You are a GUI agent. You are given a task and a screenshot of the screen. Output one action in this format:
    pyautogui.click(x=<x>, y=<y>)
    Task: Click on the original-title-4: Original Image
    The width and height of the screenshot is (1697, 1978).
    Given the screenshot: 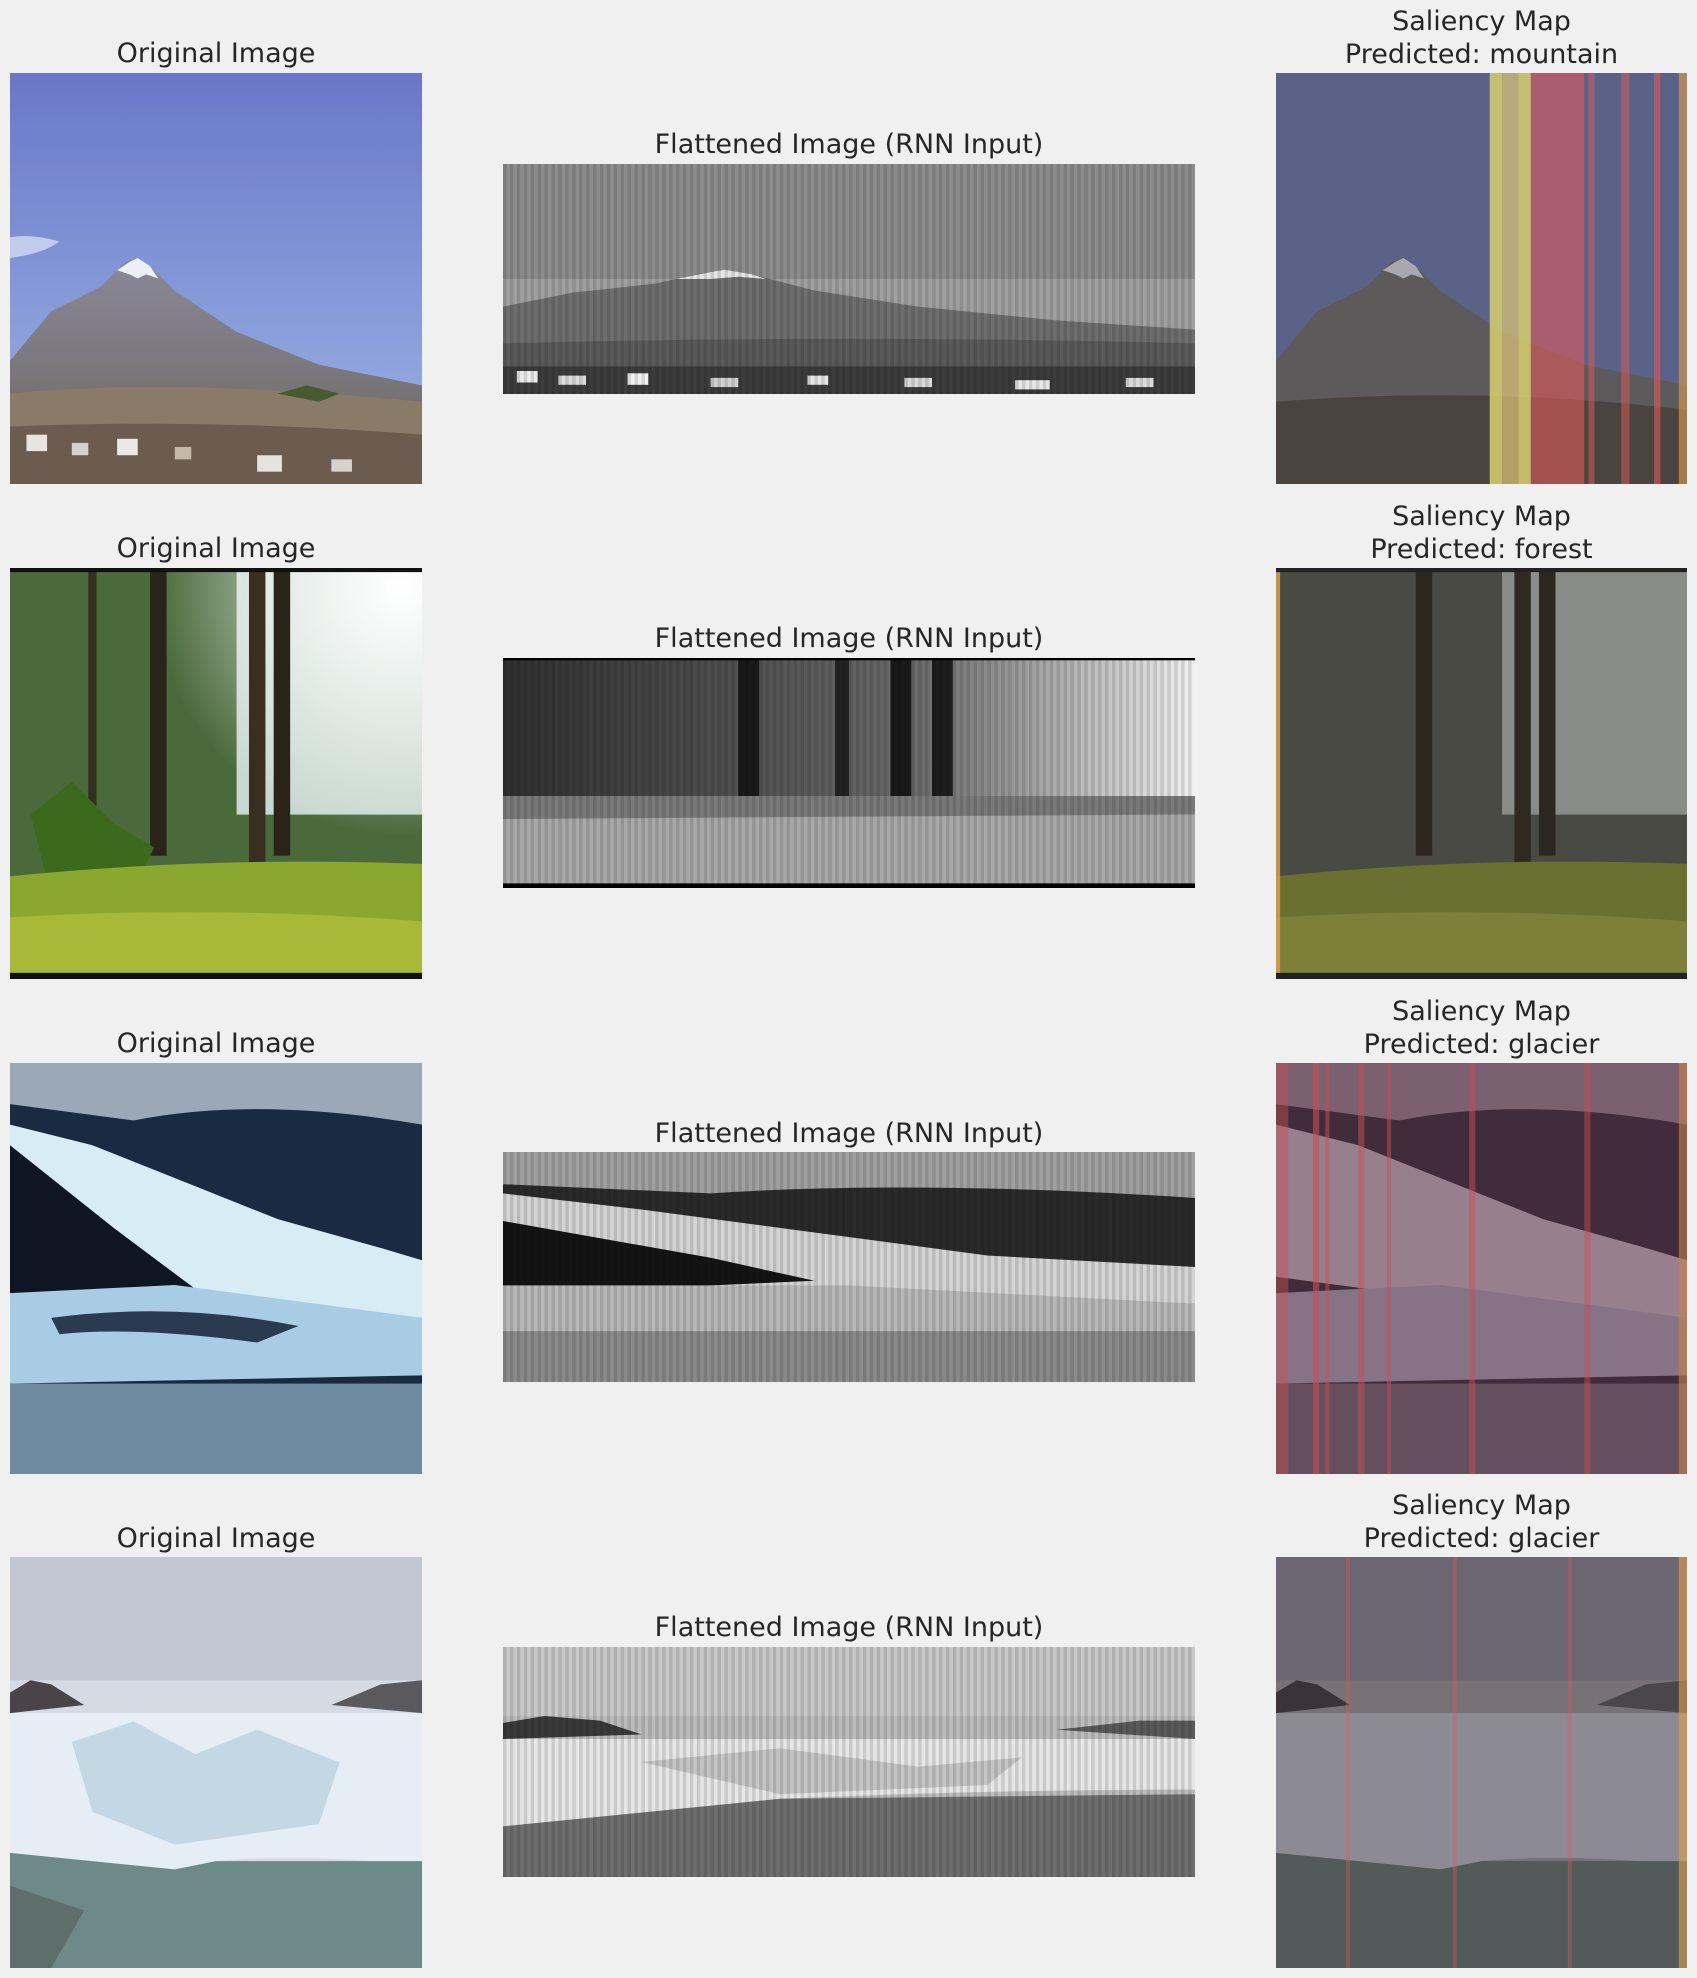 What is the action you would take?
    pyautogui.click(x=216, y=1538)
    